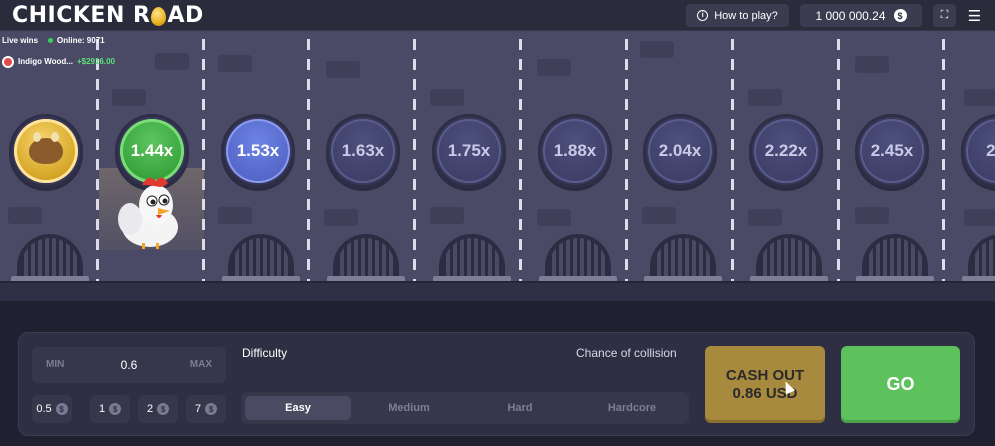 The height and width of the screenshot is (446, 995). I want to click on info-icon: i, so click(703, 15).